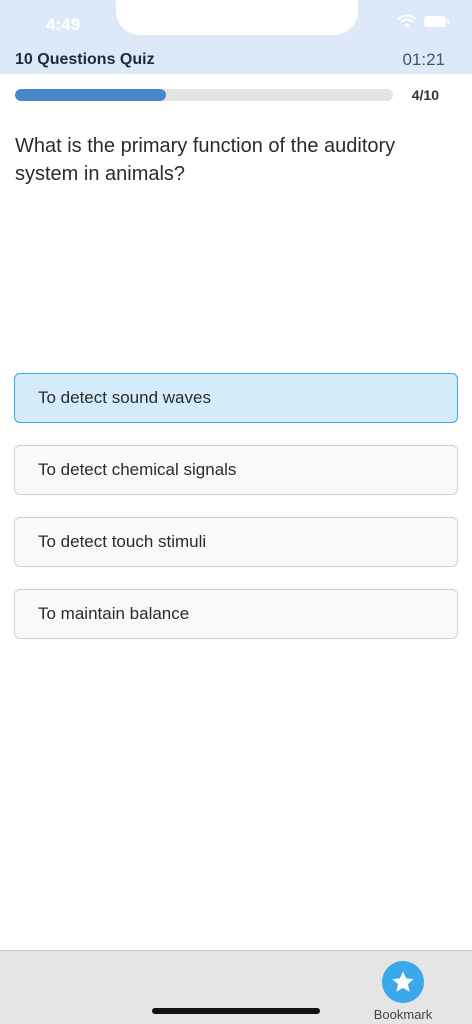 Image resolution: width=472 pixels, height=1024 pixels. I want to click on quiz-timer: 01:21, so click(423, 59).